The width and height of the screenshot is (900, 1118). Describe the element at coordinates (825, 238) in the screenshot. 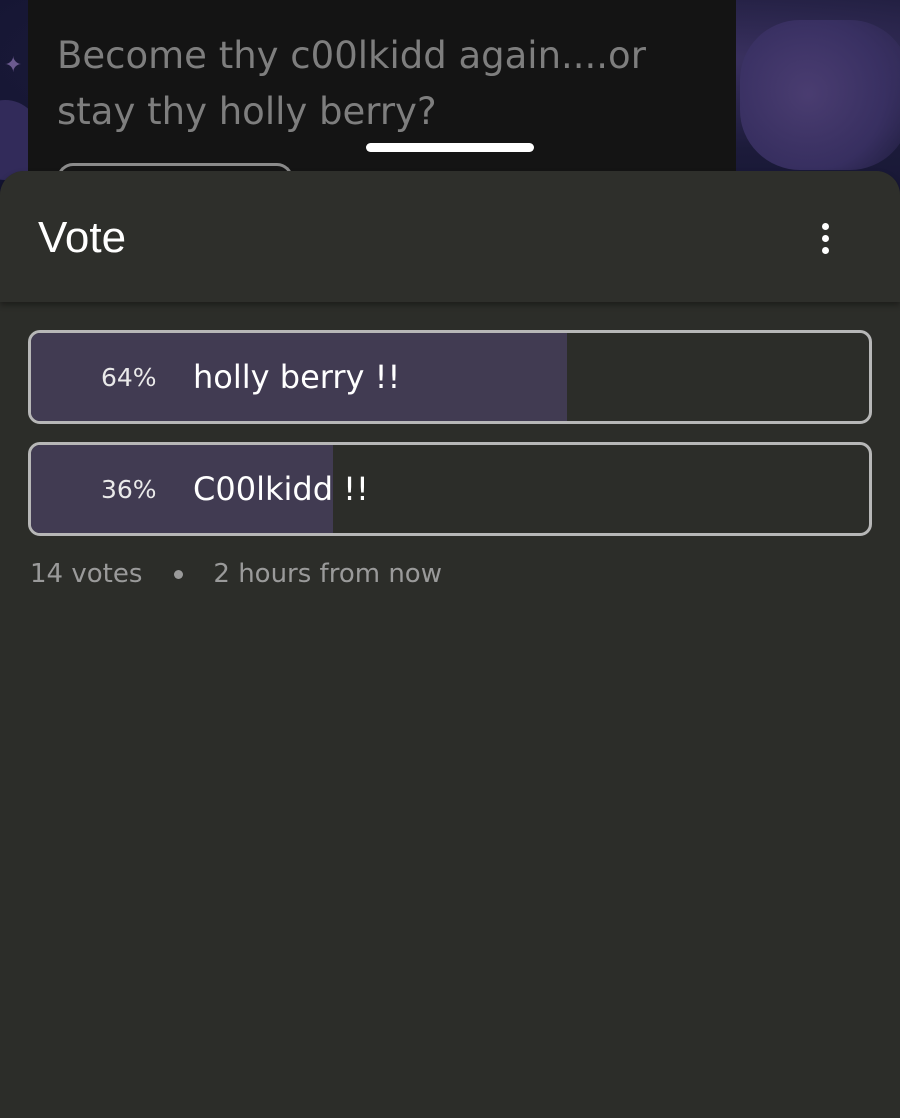

I see `more-vert-icon` at that location.